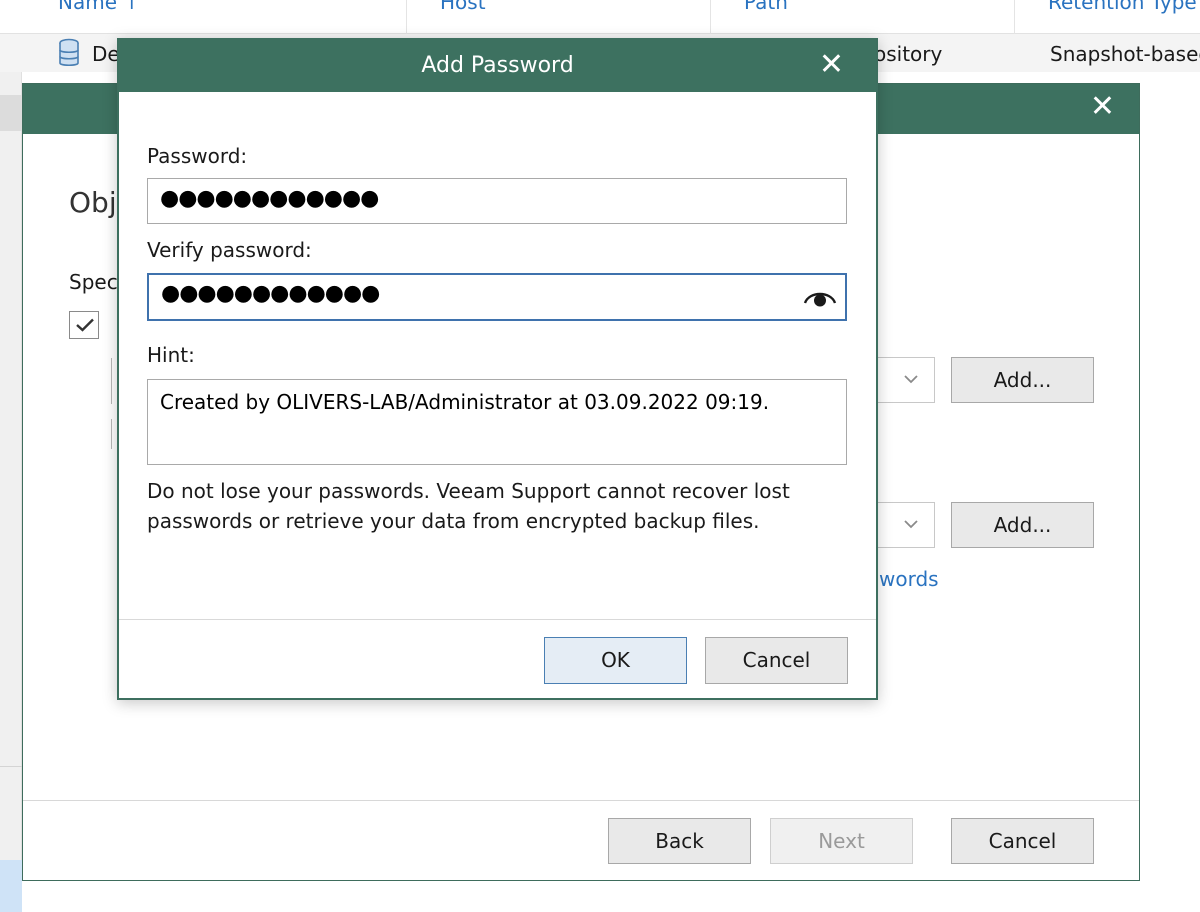  What do you see at coordinates (600, 17) in the screenshot?
I see `table-header: Name ↑ Host Path Retention Type` at bounding box center [600, 17].